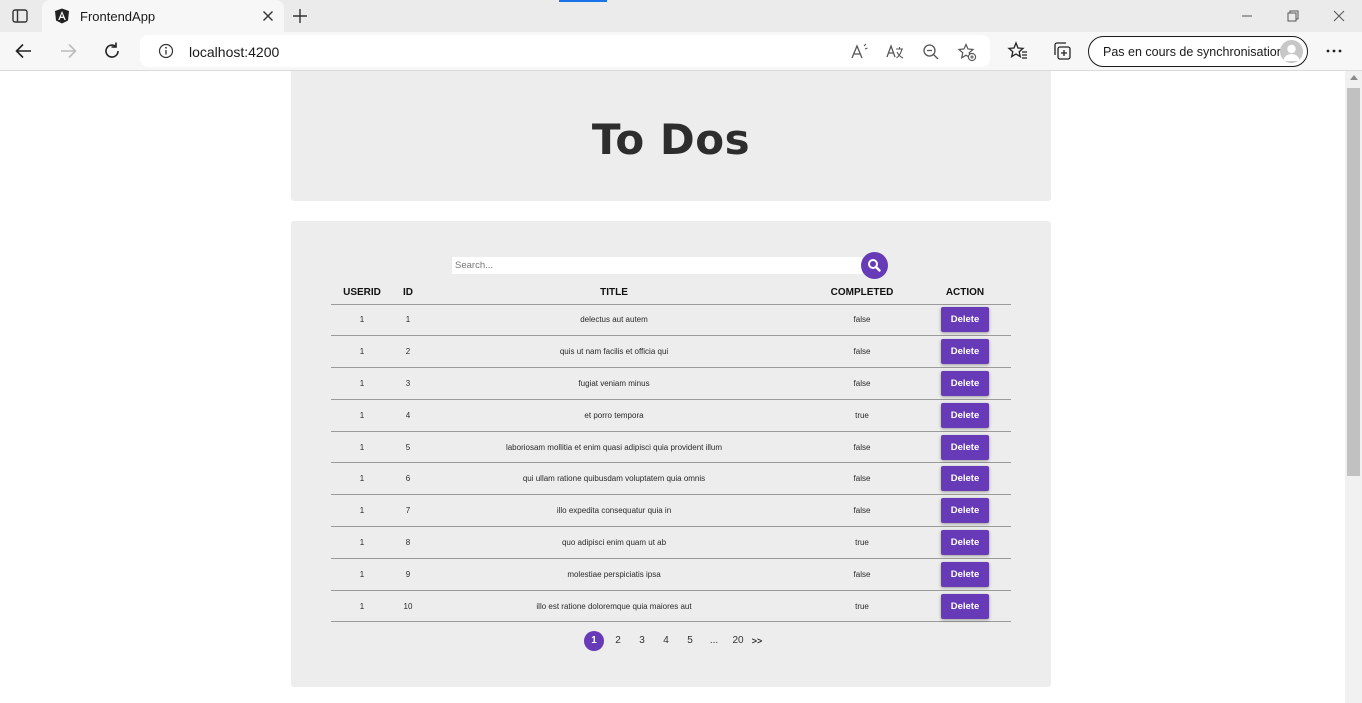  What do you see at coordinates (234, 52) in the screenshot?
I see `url-text: localhost:4200` at bounding box center [234, 52].